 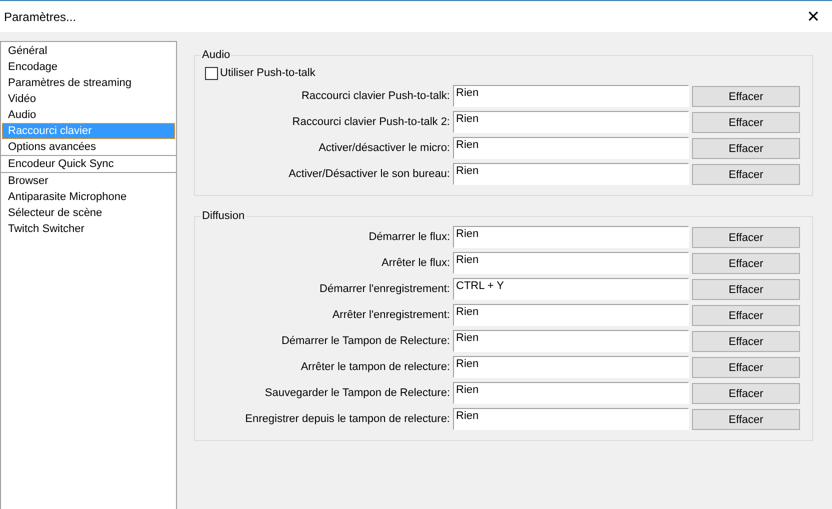 I want to click on sidebar-item: Twitch Switcher, so click(x=88, y=229).